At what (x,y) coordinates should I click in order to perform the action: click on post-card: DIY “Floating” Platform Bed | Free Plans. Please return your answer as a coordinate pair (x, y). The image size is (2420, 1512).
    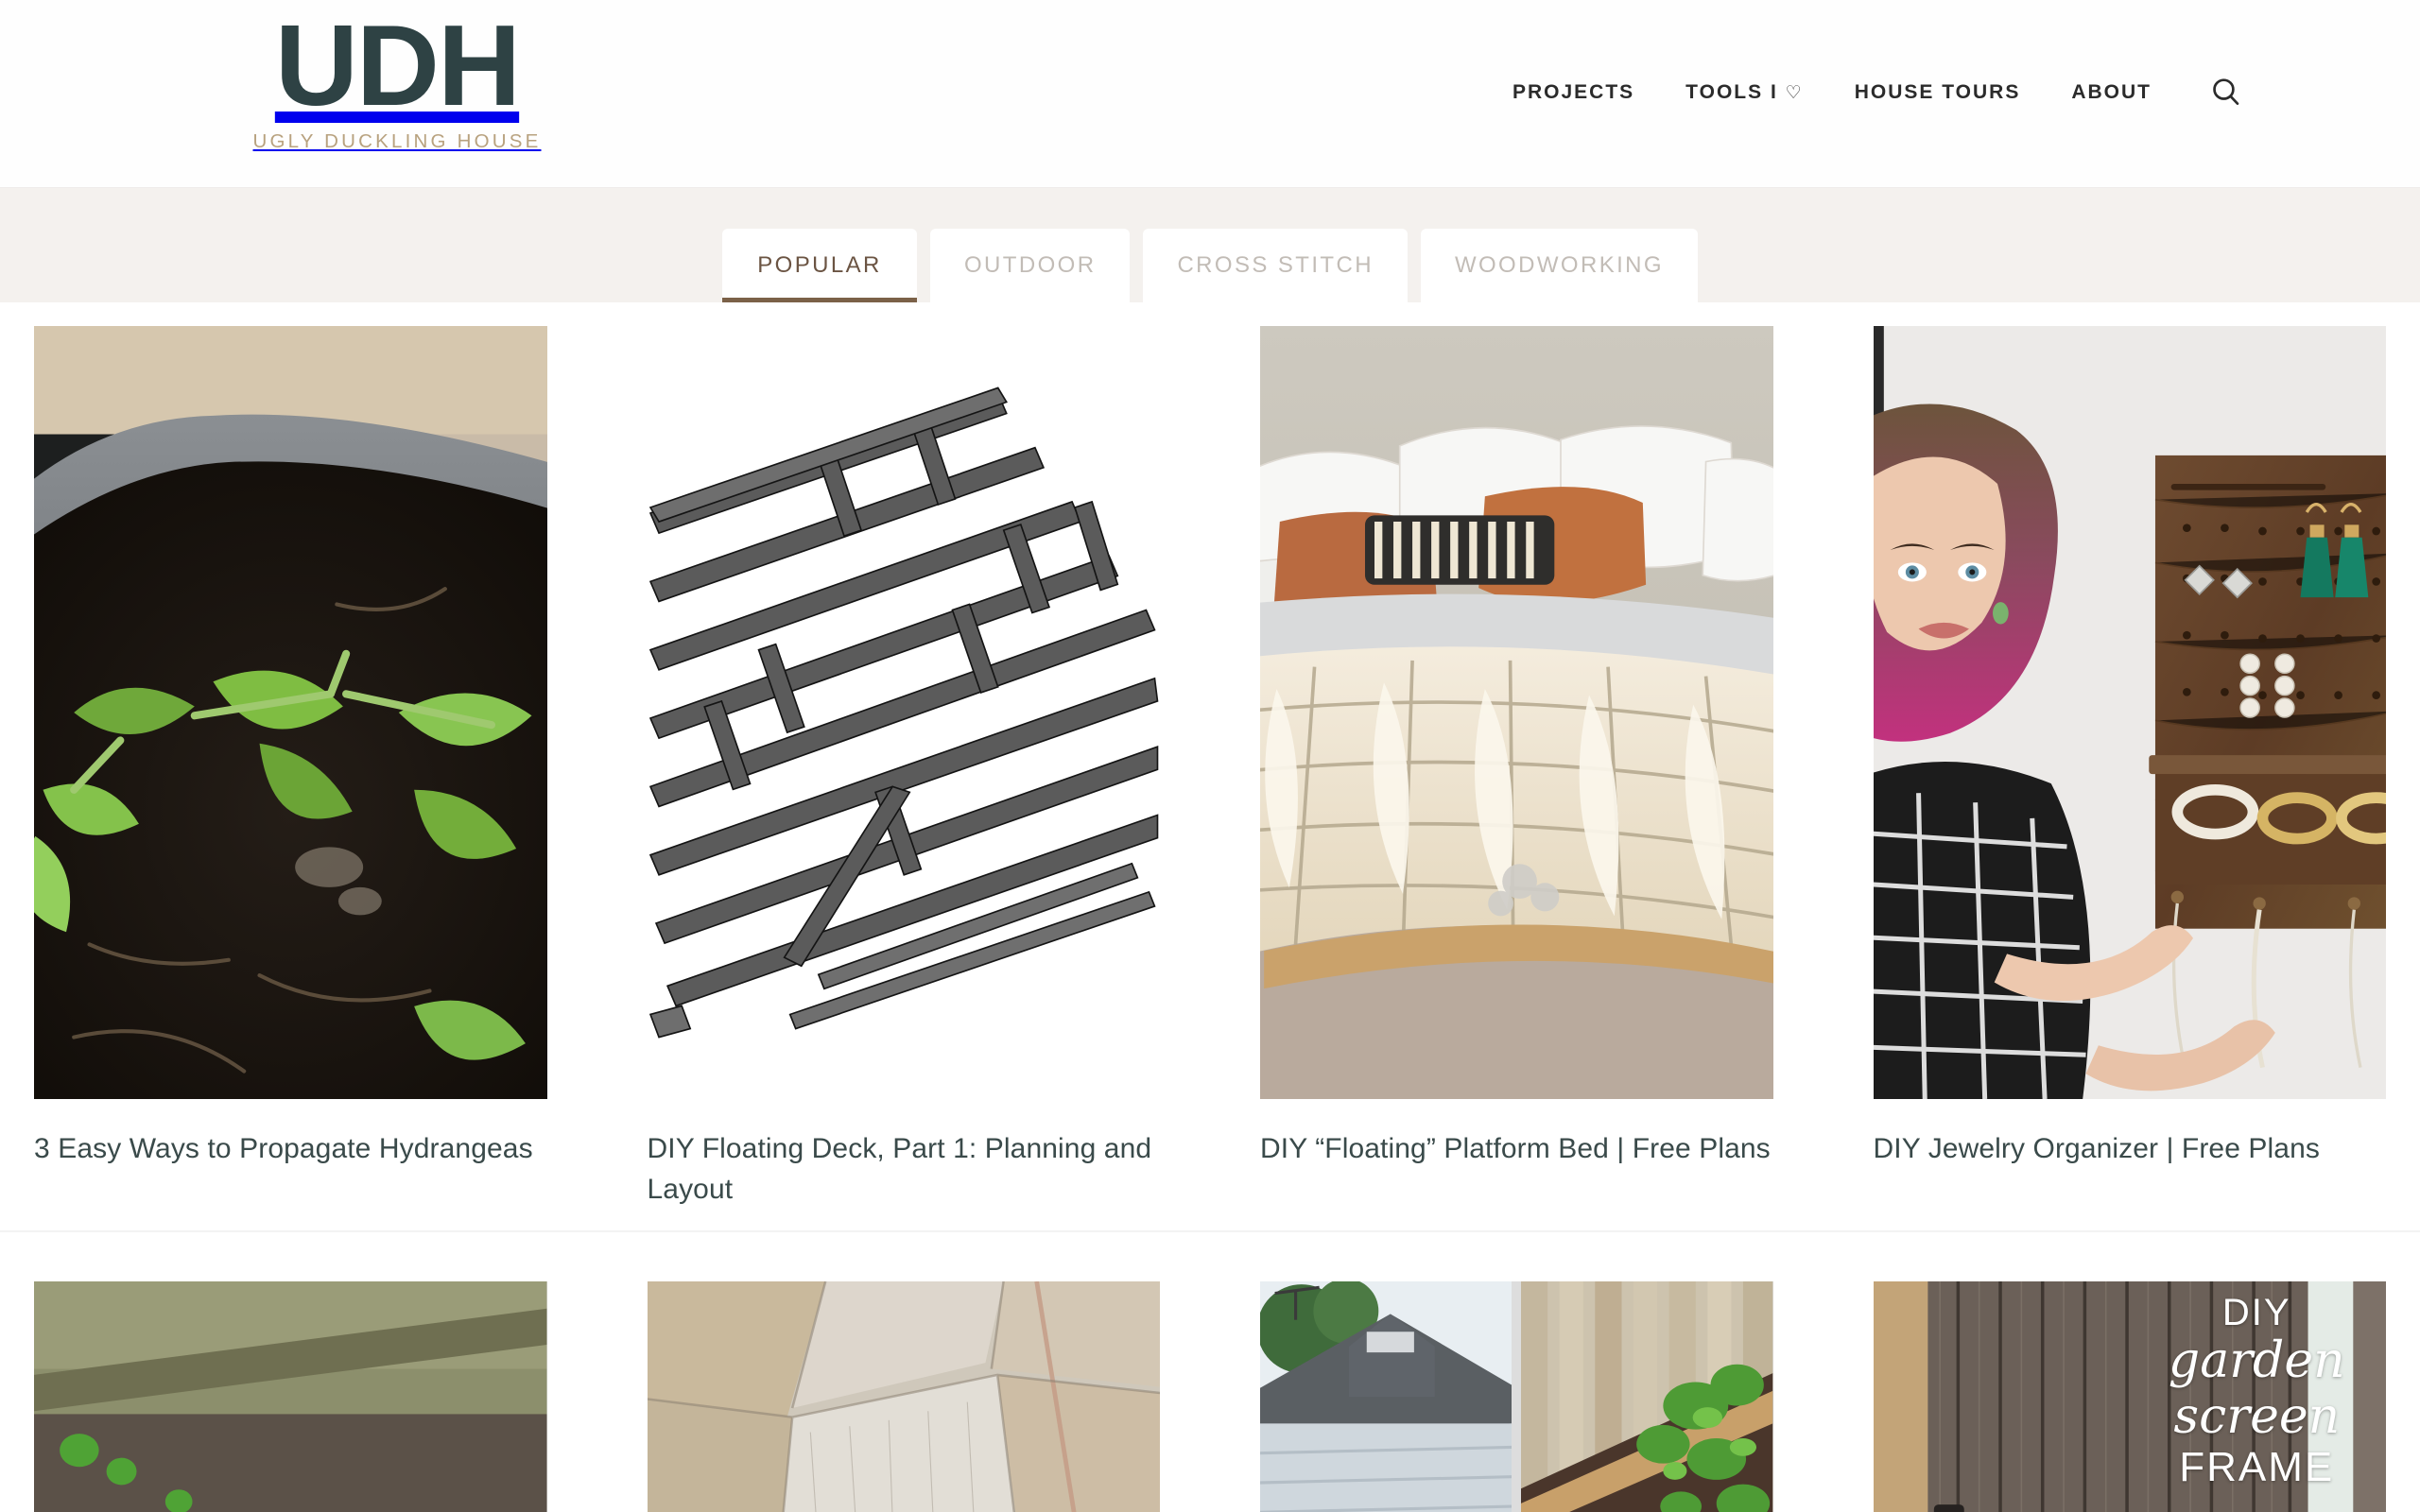
    Looking at the image, I should click on (1516, 768).